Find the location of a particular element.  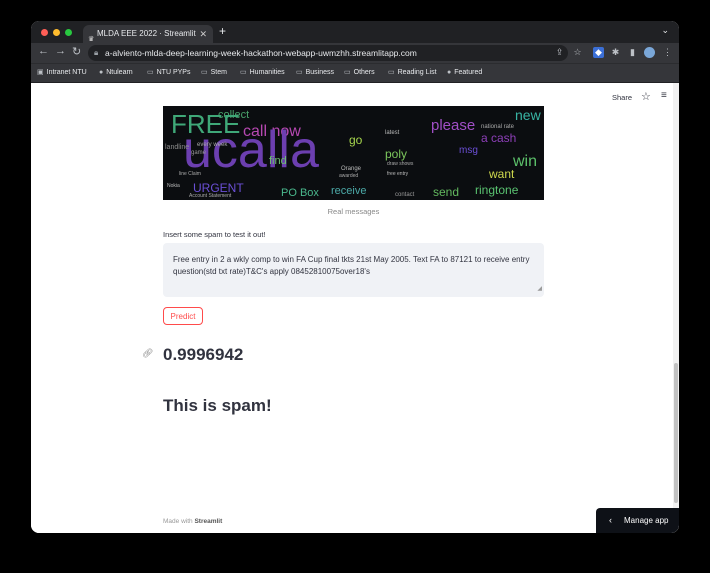

side-panel-icon: ▮ is located at coordinates (632, 52).